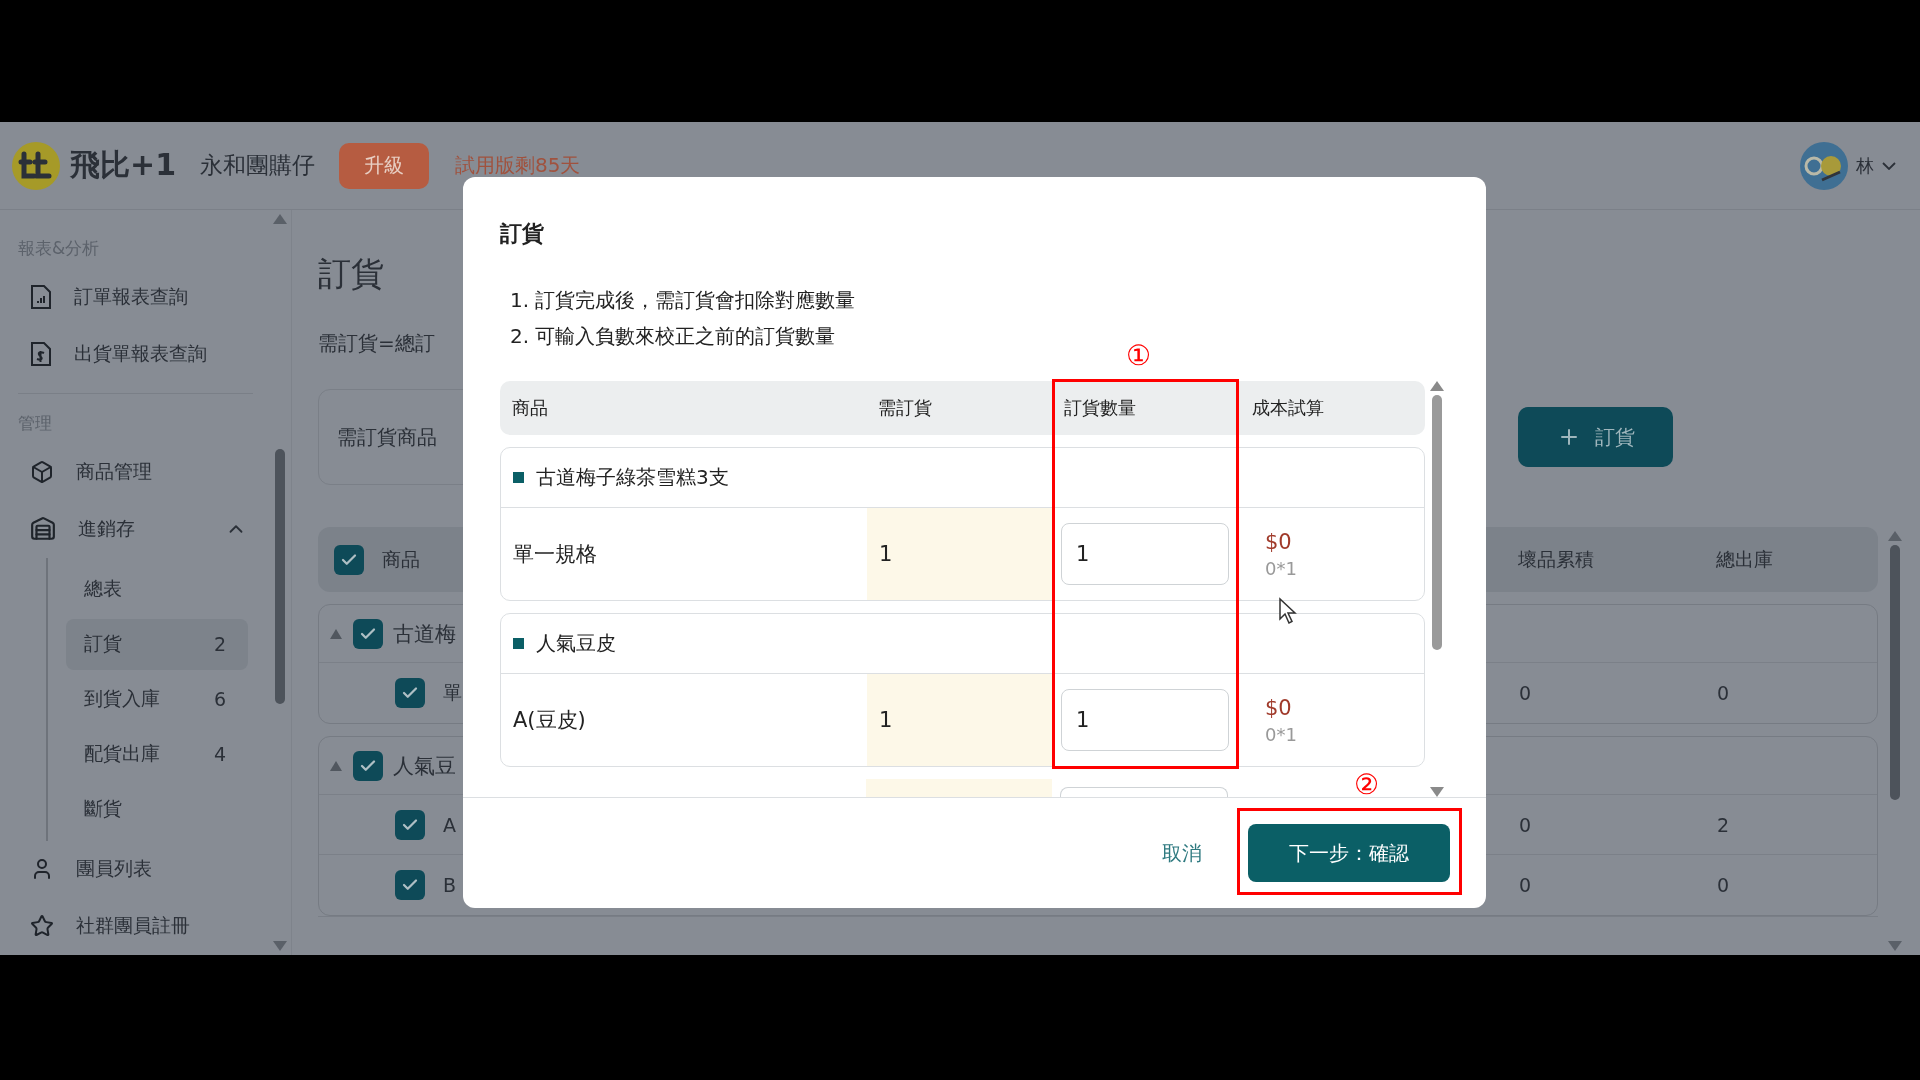  What do you see at coordinates (632, 477) in the screenshot?
I see `group-name: 古道梅子綠茶雪糕3支` at bounding box center [632, 477].